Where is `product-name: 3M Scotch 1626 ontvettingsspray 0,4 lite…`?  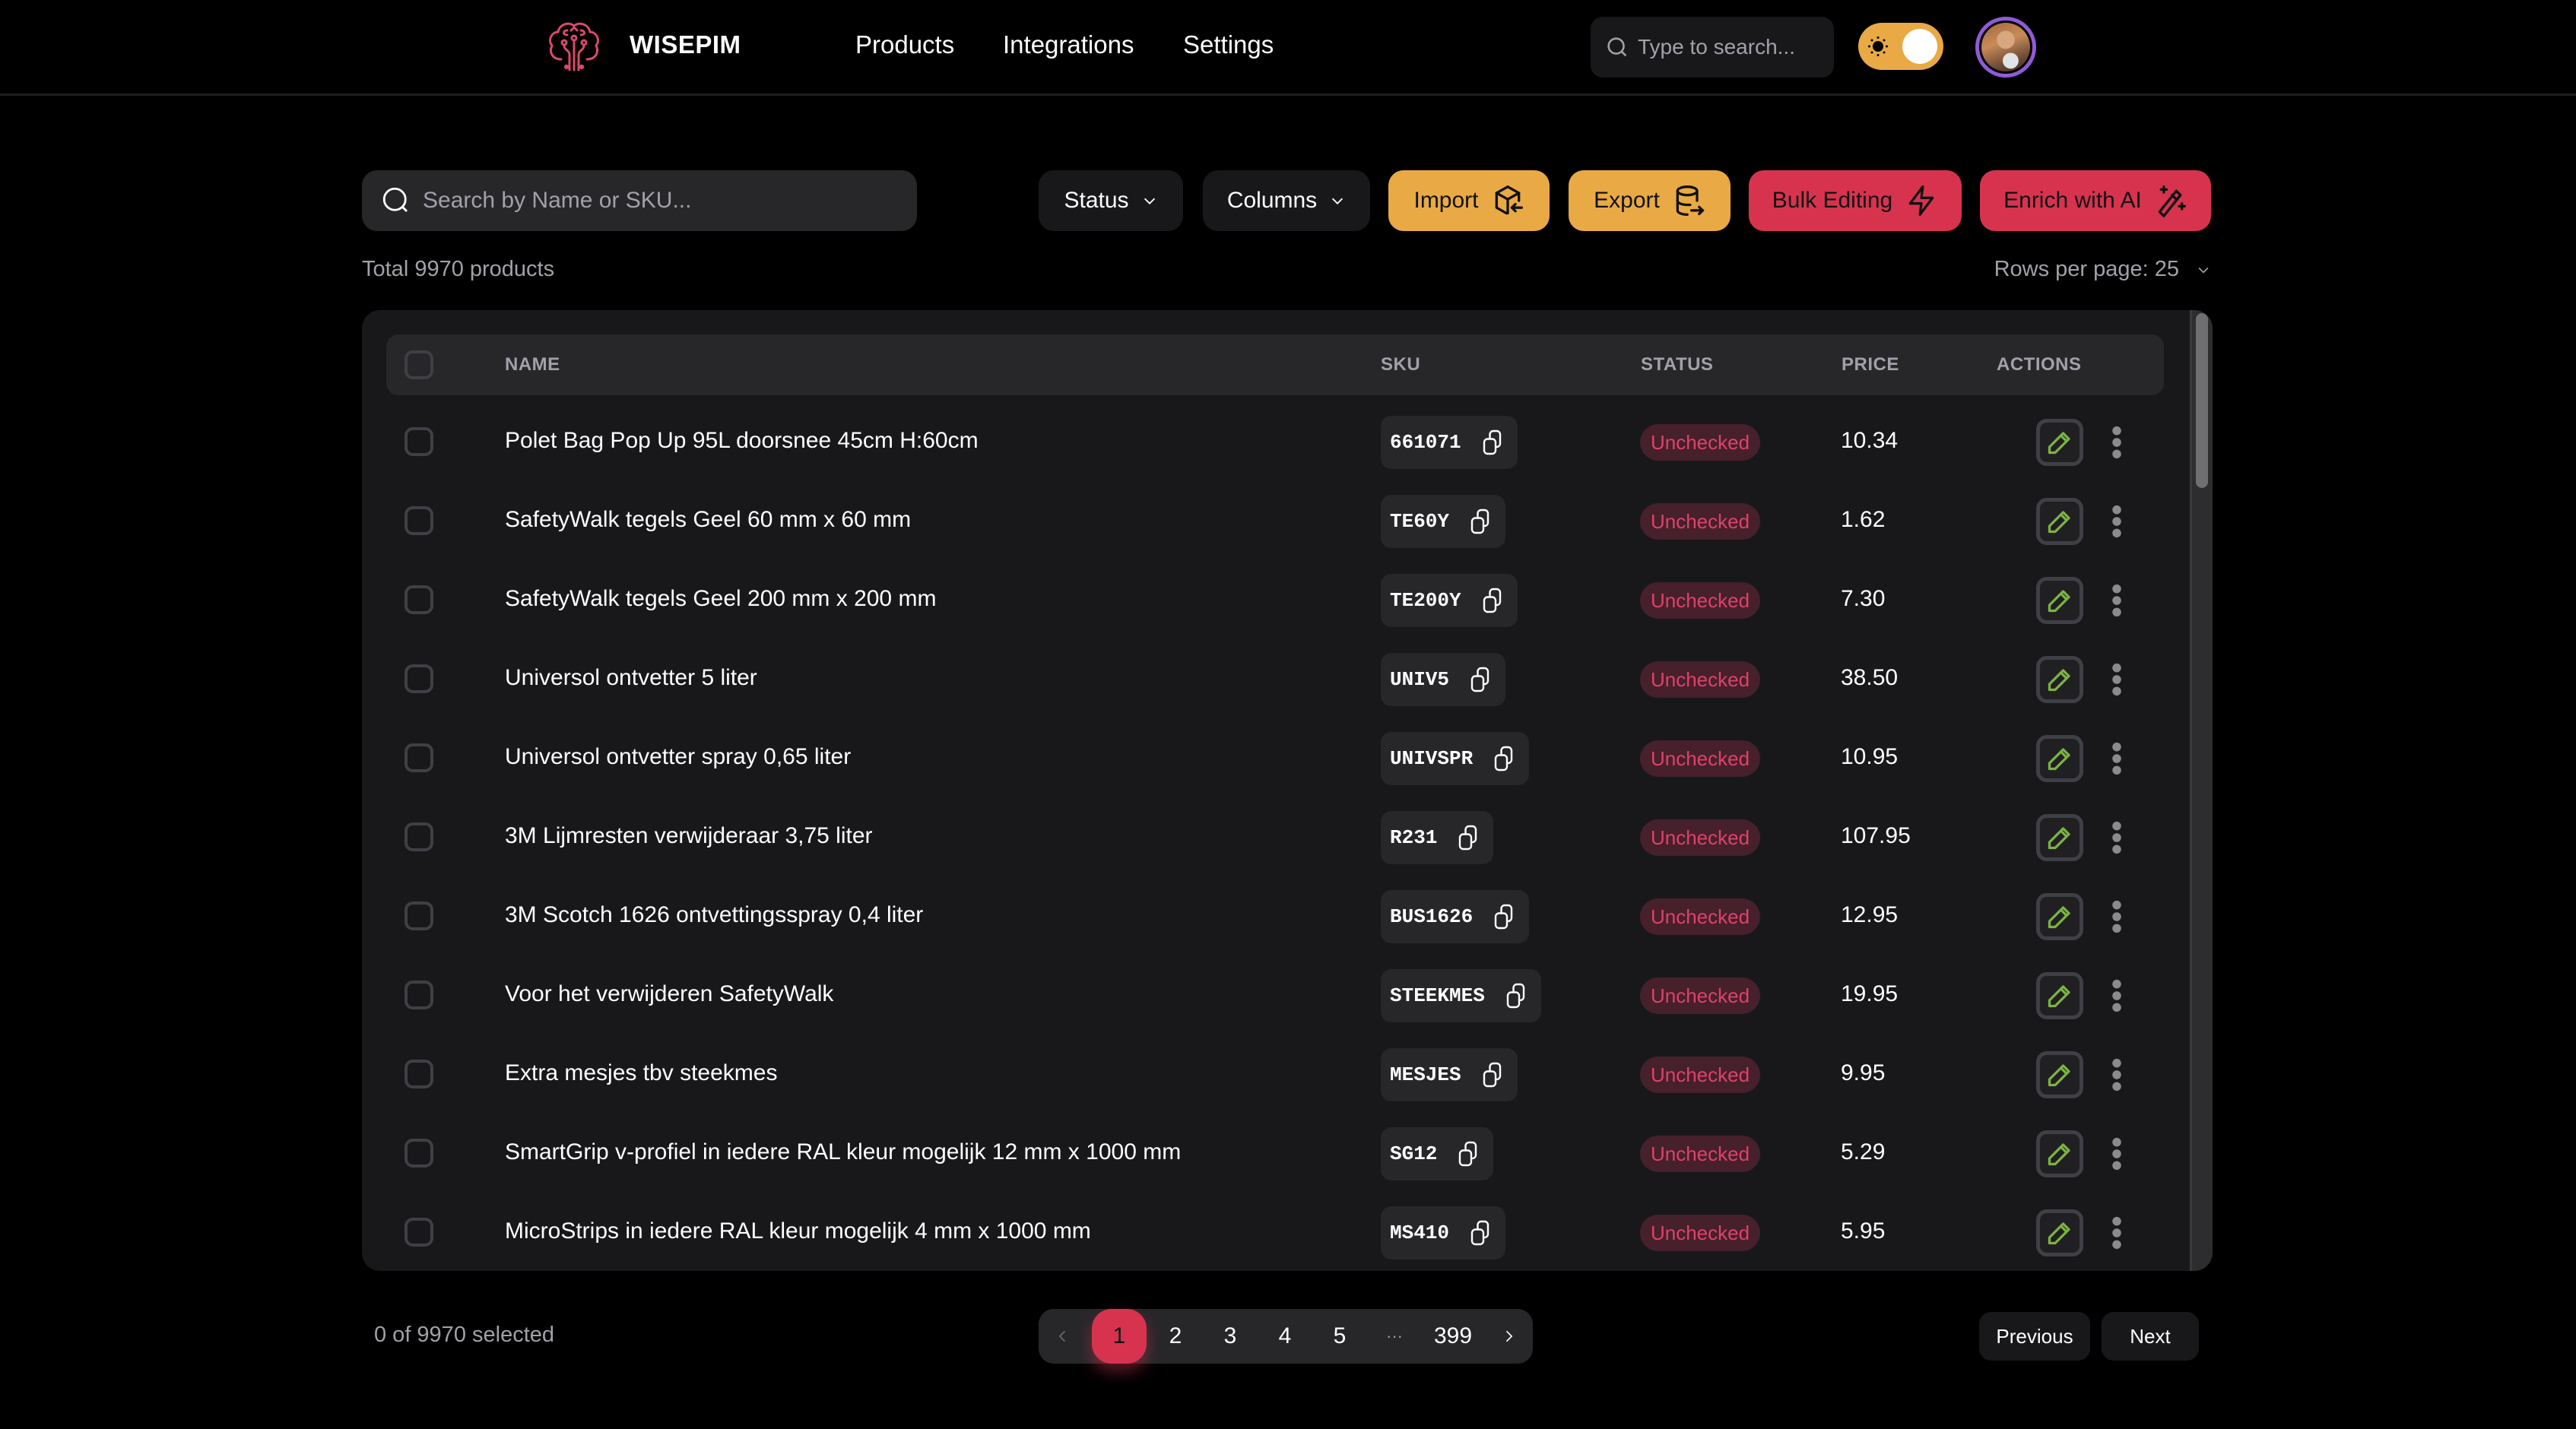 product-name: 3M Scotch 1626 ontvettingsspray 0,4 lite… is located at coordinates (714, 915).